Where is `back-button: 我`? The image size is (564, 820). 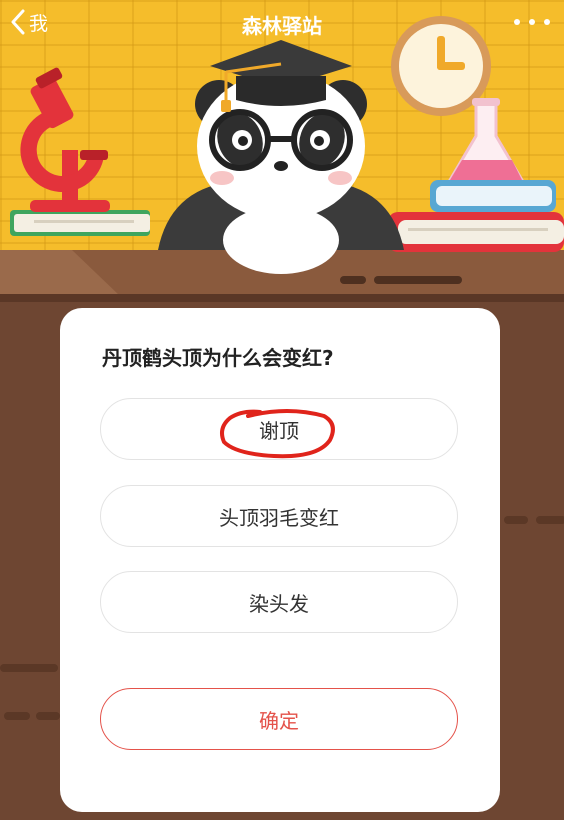
back-button: 我 is located at coordinates (29, 22).